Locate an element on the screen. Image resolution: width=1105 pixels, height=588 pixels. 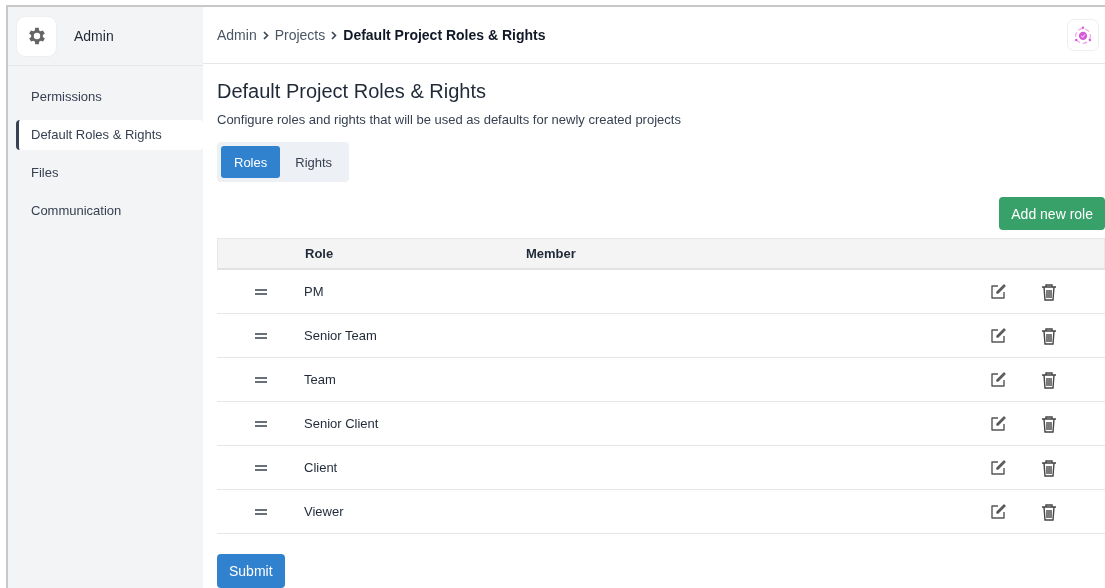
breadcrumb-link: Admin is located at coordinates (237, 35).